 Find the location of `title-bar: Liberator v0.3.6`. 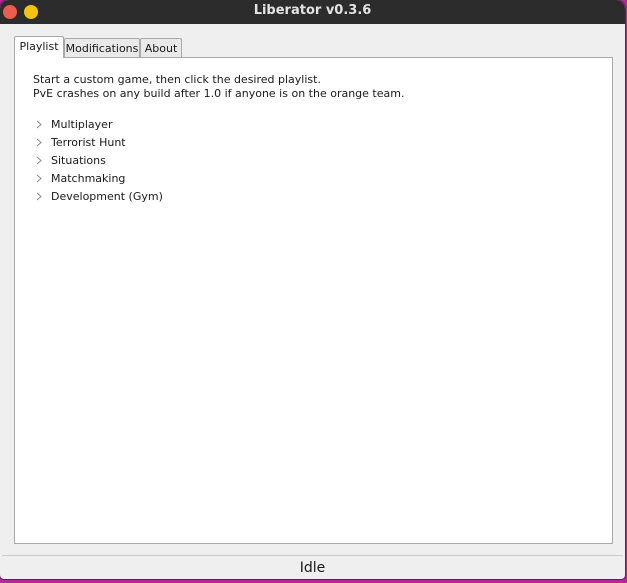

title-bar: Liberator v0.3.6 is located at coordinates (312, 12).